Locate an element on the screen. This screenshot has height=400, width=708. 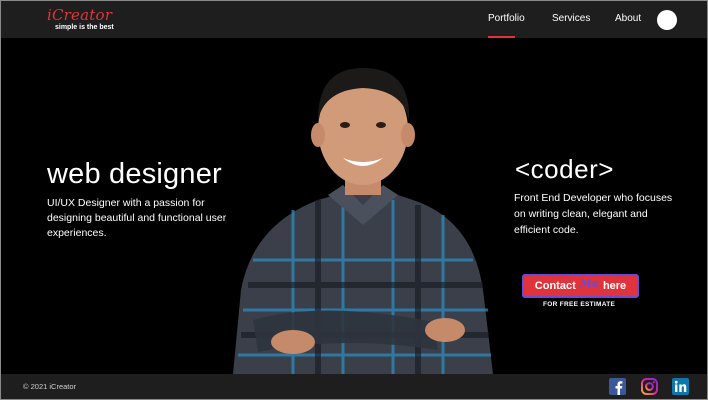
linkedin-icon is located at coordinates (680, 386).